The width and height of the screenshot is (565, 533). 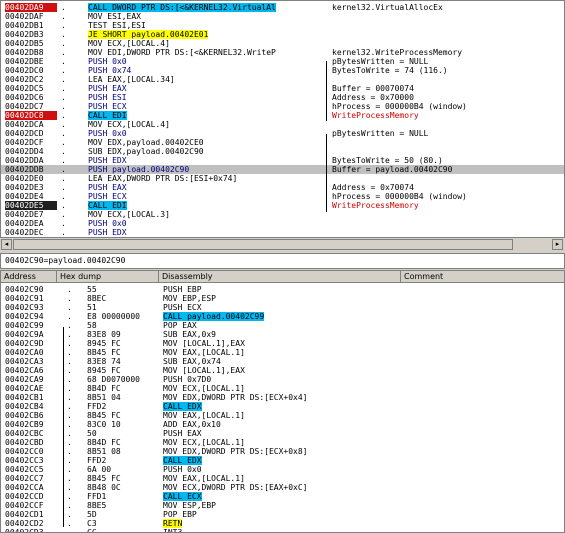 I want to click on dump-row: 00402C90. 55 PUSH EBP, so click(x=282, y=289).